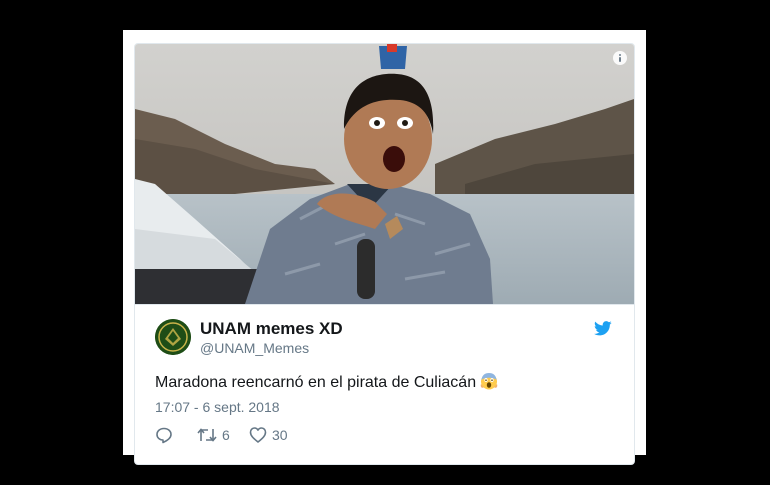 This screenshot has width=770, height=485. Describe the element at coordinates (217, 407) in the screenshot. I see `tweet-timestamp: 17:07 - 6 sept. 2018` at that location.